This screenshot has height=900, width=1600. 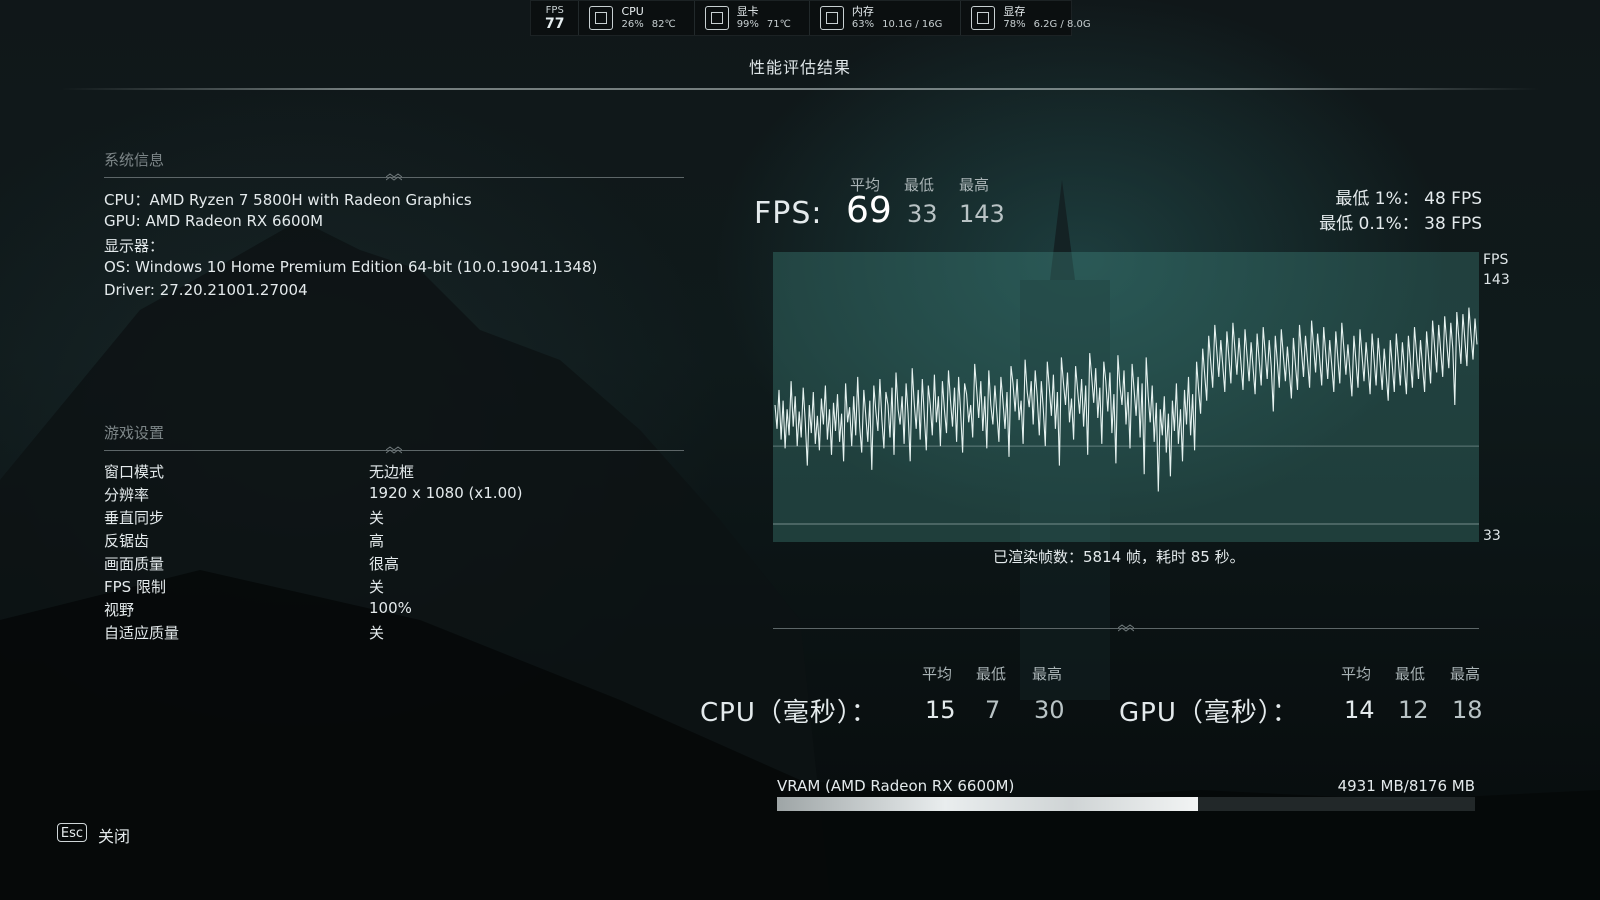 I want to click on chart-y-tick-max: 143, so click(x=1496, y=280).